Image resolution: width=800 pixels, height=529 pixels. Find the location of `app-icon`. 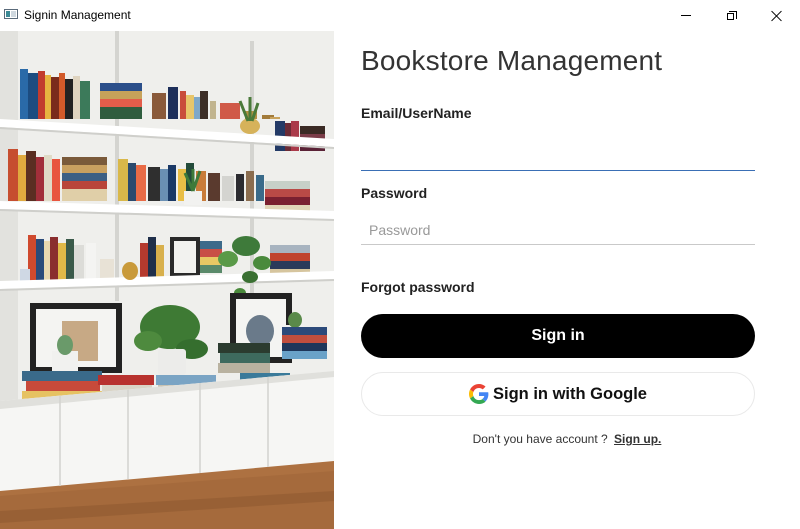

app-icon is located at coordinates (11, 14).